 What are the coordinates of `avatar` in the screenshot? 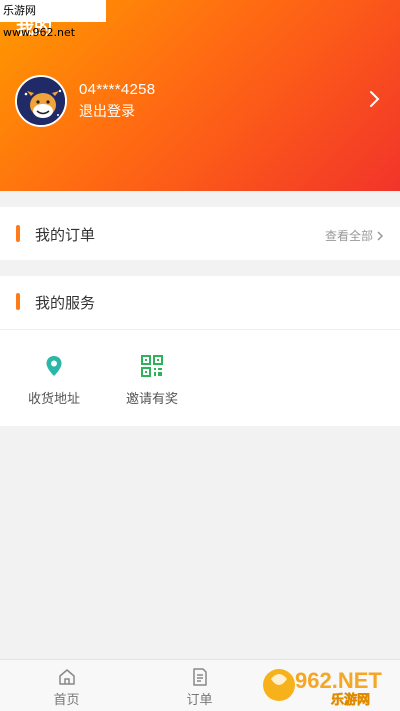 It's located at (41, 101).